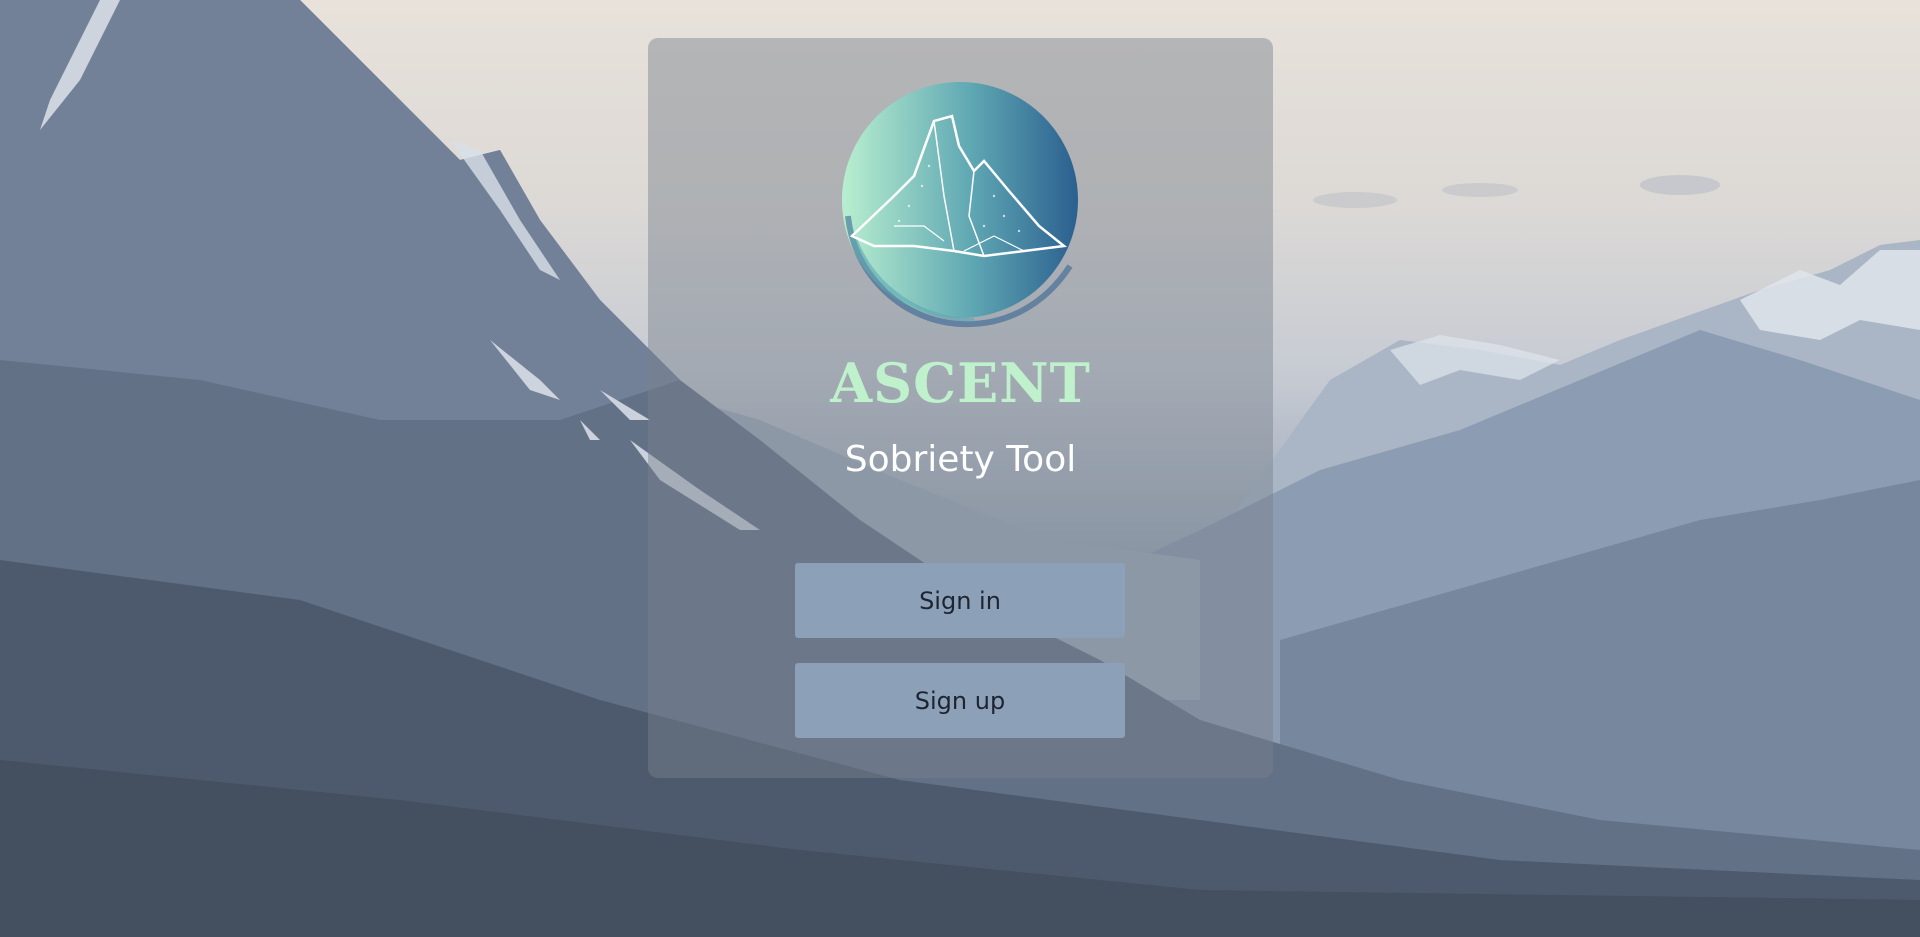 The height and width of the screenshot is (937, 1920). What do you see at coordinates (960, 600) in the screenshot?
I see `sign-in-button: Sign in` at bounding box center [960, 600].